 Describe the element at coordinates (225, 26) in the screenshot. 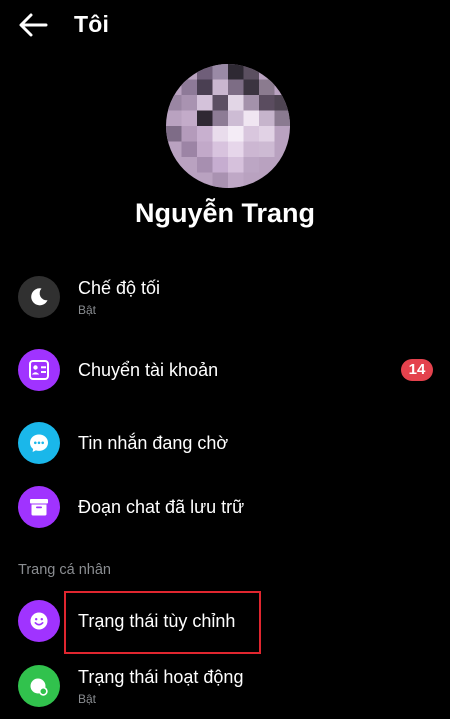

I see `app-header: Tôi` at that location.